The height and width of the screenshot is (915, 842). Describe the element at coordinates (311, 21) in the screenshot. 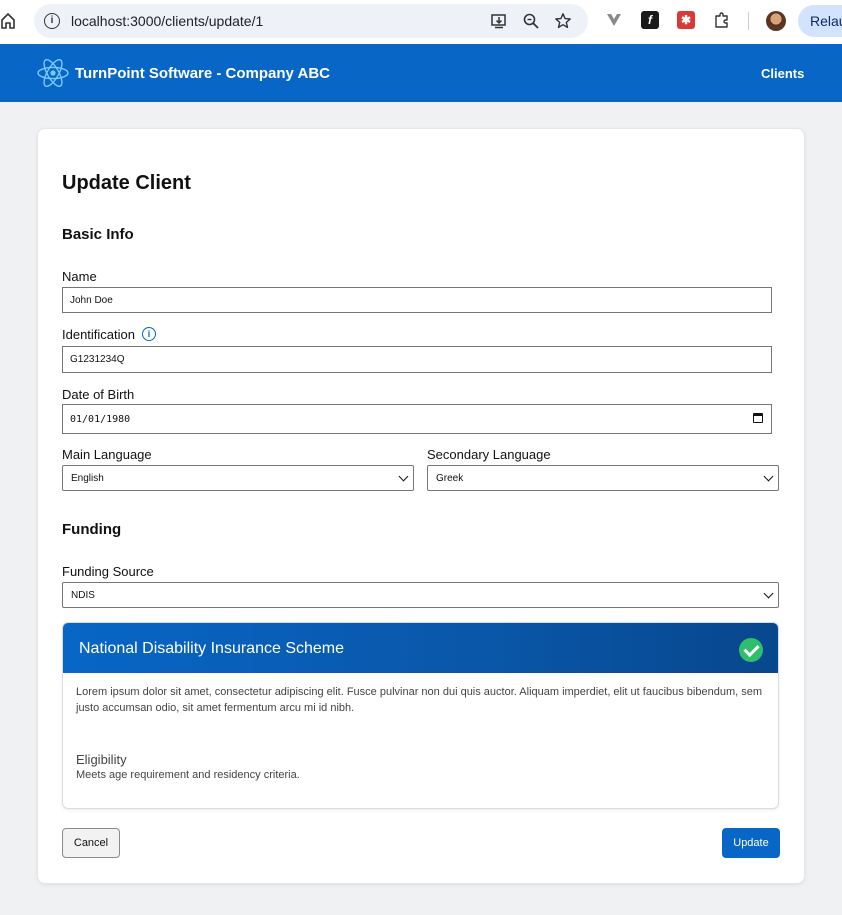

I see `address-bar: i localhost:3000/clients/update/1` at that location.